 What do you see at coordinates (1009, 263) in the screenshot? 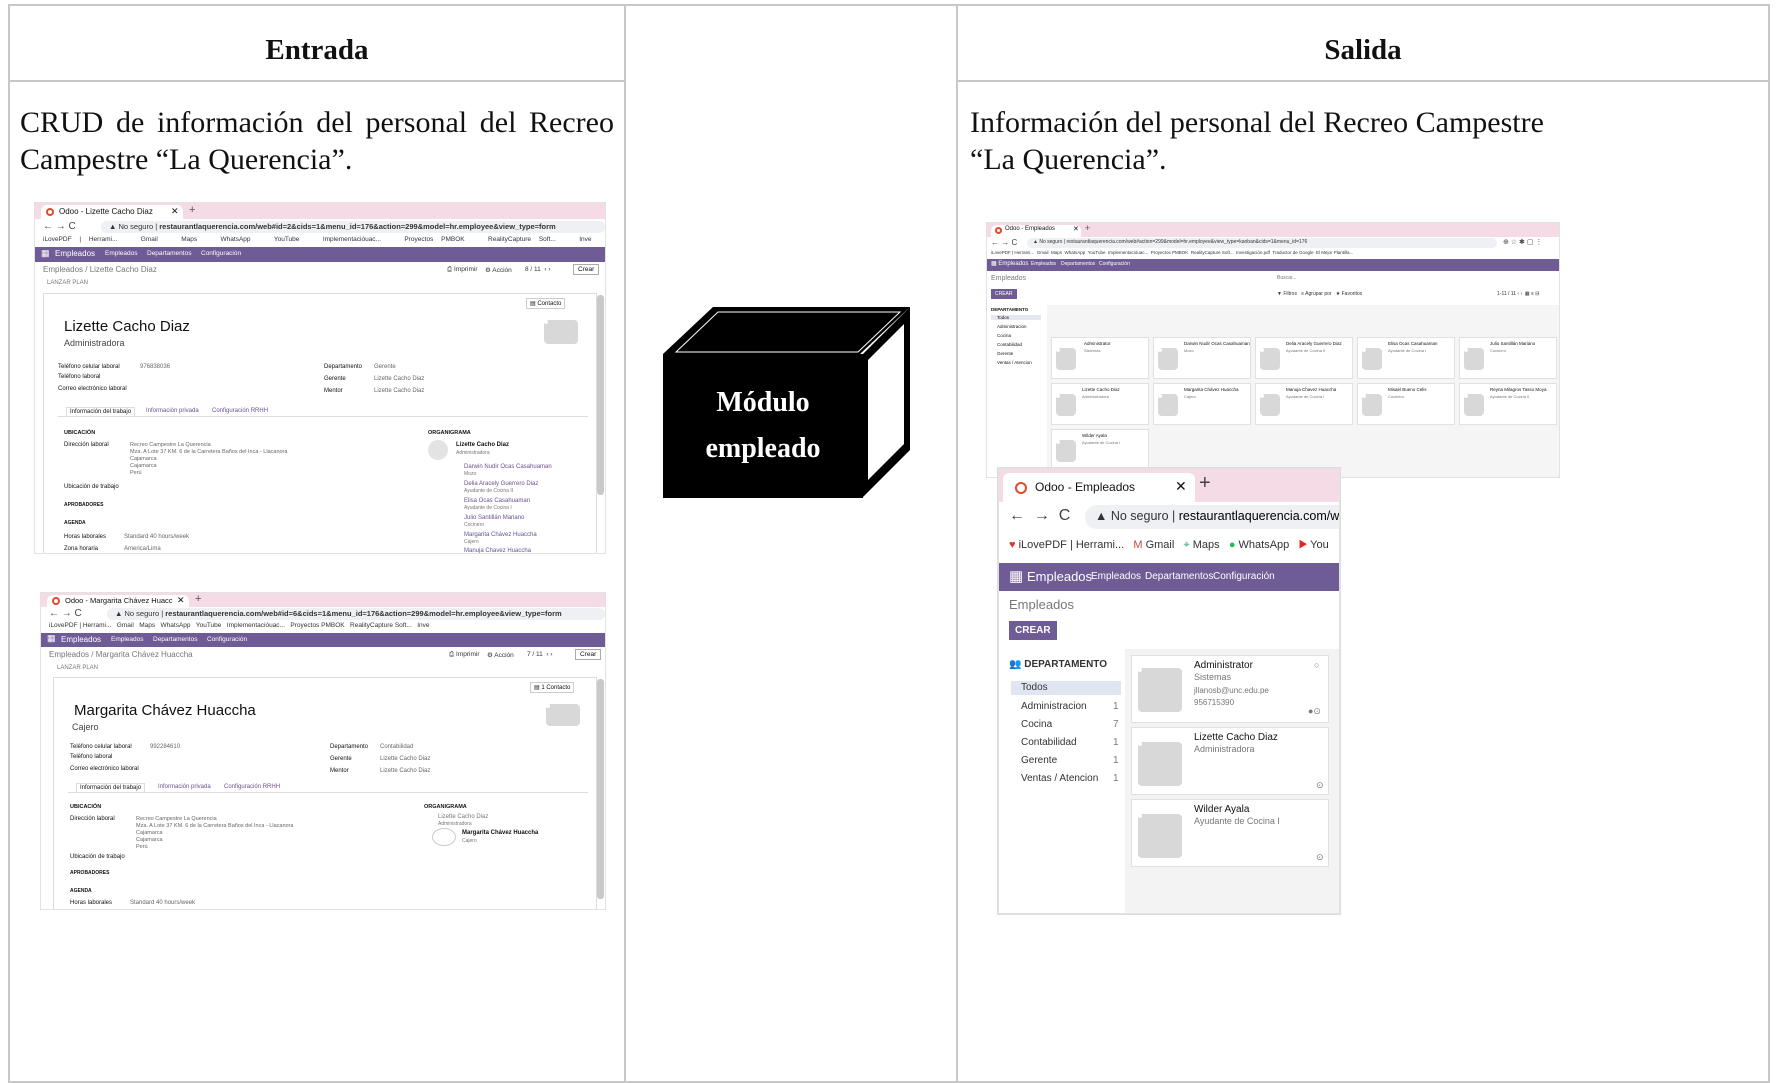
I see `app-title: ▦ Empleados` at bounding box center [1009, 263].